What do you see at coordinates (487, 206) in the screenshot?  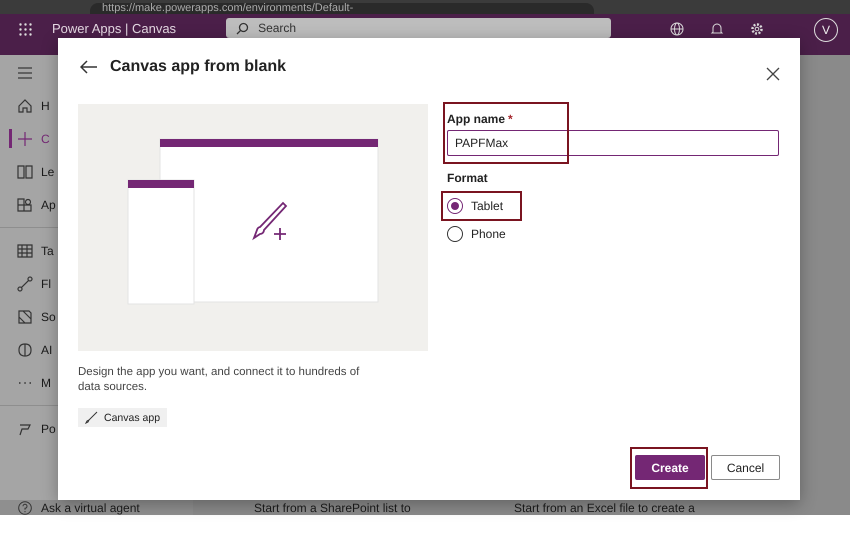 I see `radio-label: Tablet` at bounding box center [487, 206].